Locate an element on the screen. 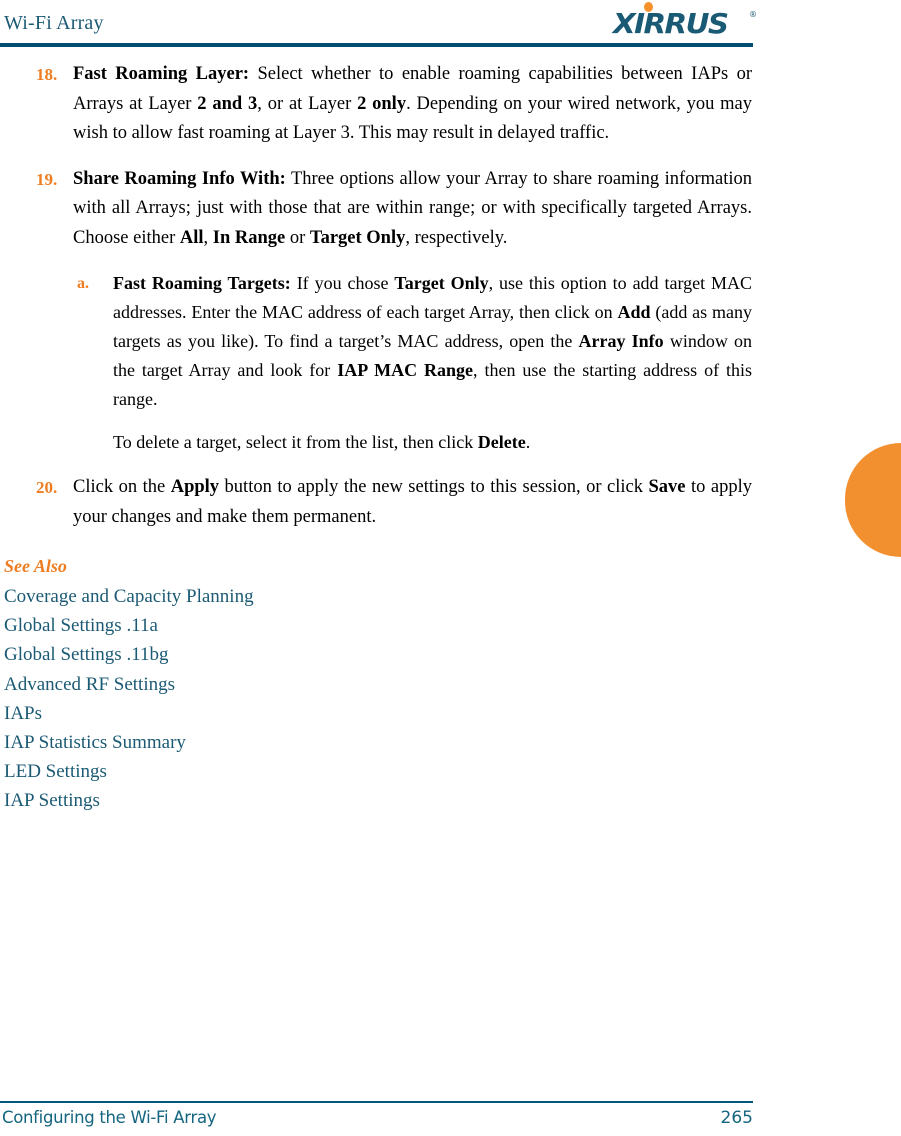 The height and width of the screenshot is (1136, 901). body-text: If you chose is located at coordinates (342, 283).